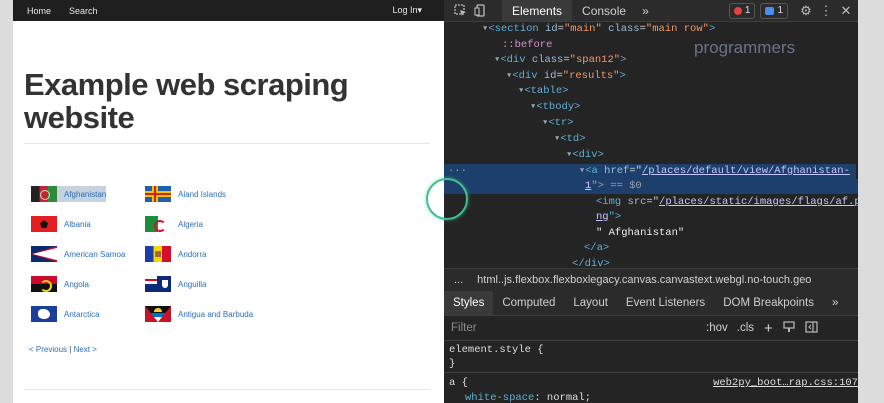 The height and width of the screenshot is (403, 884). I want to click on dom-node-section: ▾<section id="main" class="main row">, so click(651, 29).